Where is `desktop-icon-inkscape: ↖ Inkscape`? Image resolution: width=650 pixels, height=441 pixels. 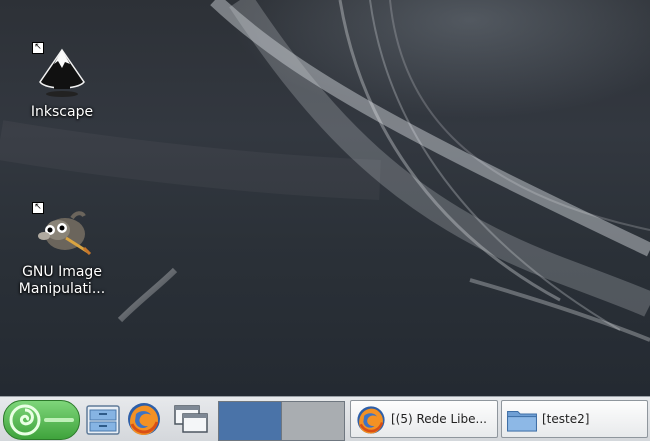
desktop-icon-inkscape: ↖ Inkscape is located at coordinates (62, 81).